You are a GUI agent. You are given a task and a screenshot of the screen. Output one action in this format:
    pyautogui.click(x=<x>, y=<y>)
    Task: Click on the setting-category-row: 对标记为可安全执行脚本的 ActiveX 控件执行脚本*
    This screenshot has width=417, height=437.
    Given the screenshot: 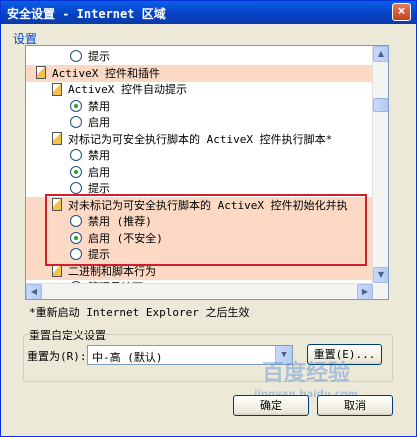 What is the action you would take?
    pyautogui.click(x=199, y=139)
    